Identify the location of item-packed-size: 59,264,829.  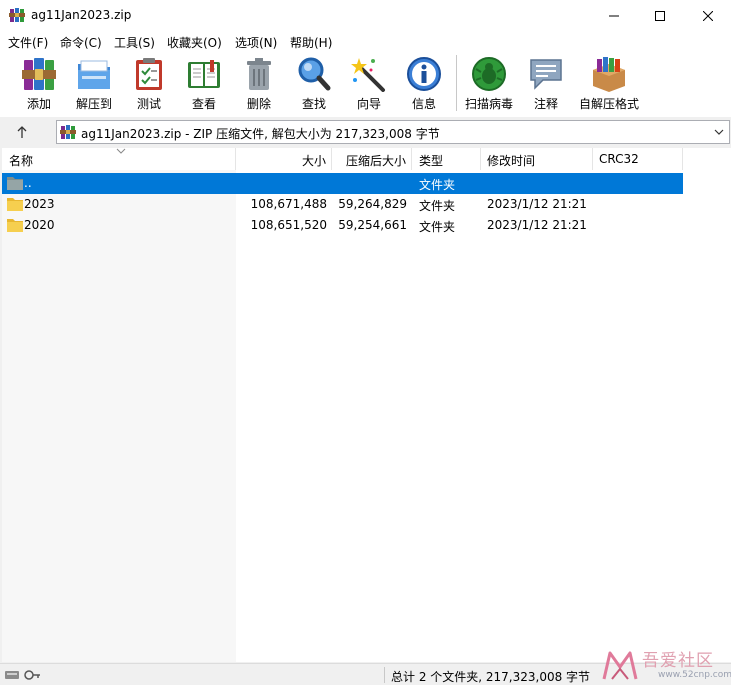
(372, 204).